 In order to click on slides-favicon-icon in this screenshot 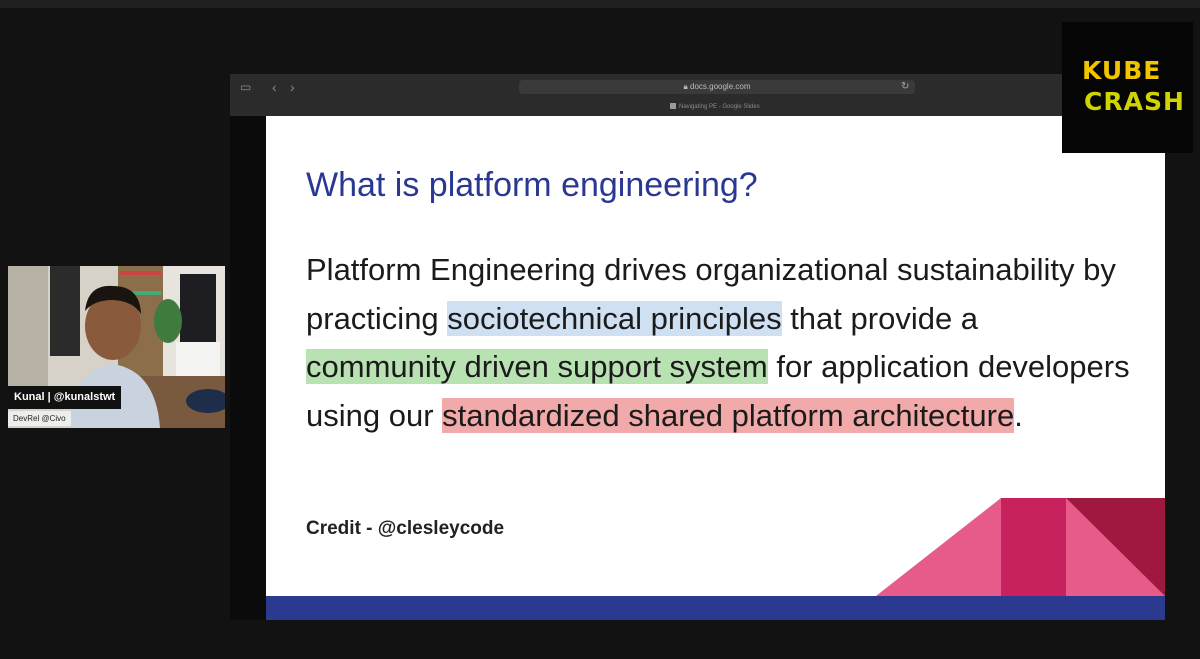, I will do `click(673, 106)`.